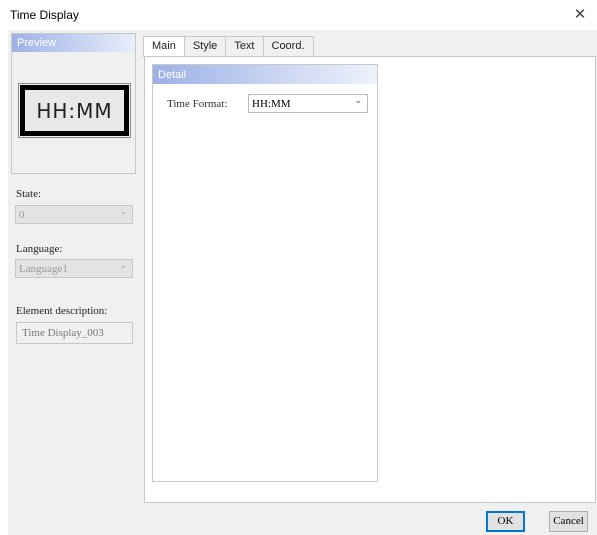 Image resolution: width=597 pixels, height=535 pixels. Describe the element at coordinates (288, 46) in the screenshot. I see `tab-coord: Coord.` at that location.